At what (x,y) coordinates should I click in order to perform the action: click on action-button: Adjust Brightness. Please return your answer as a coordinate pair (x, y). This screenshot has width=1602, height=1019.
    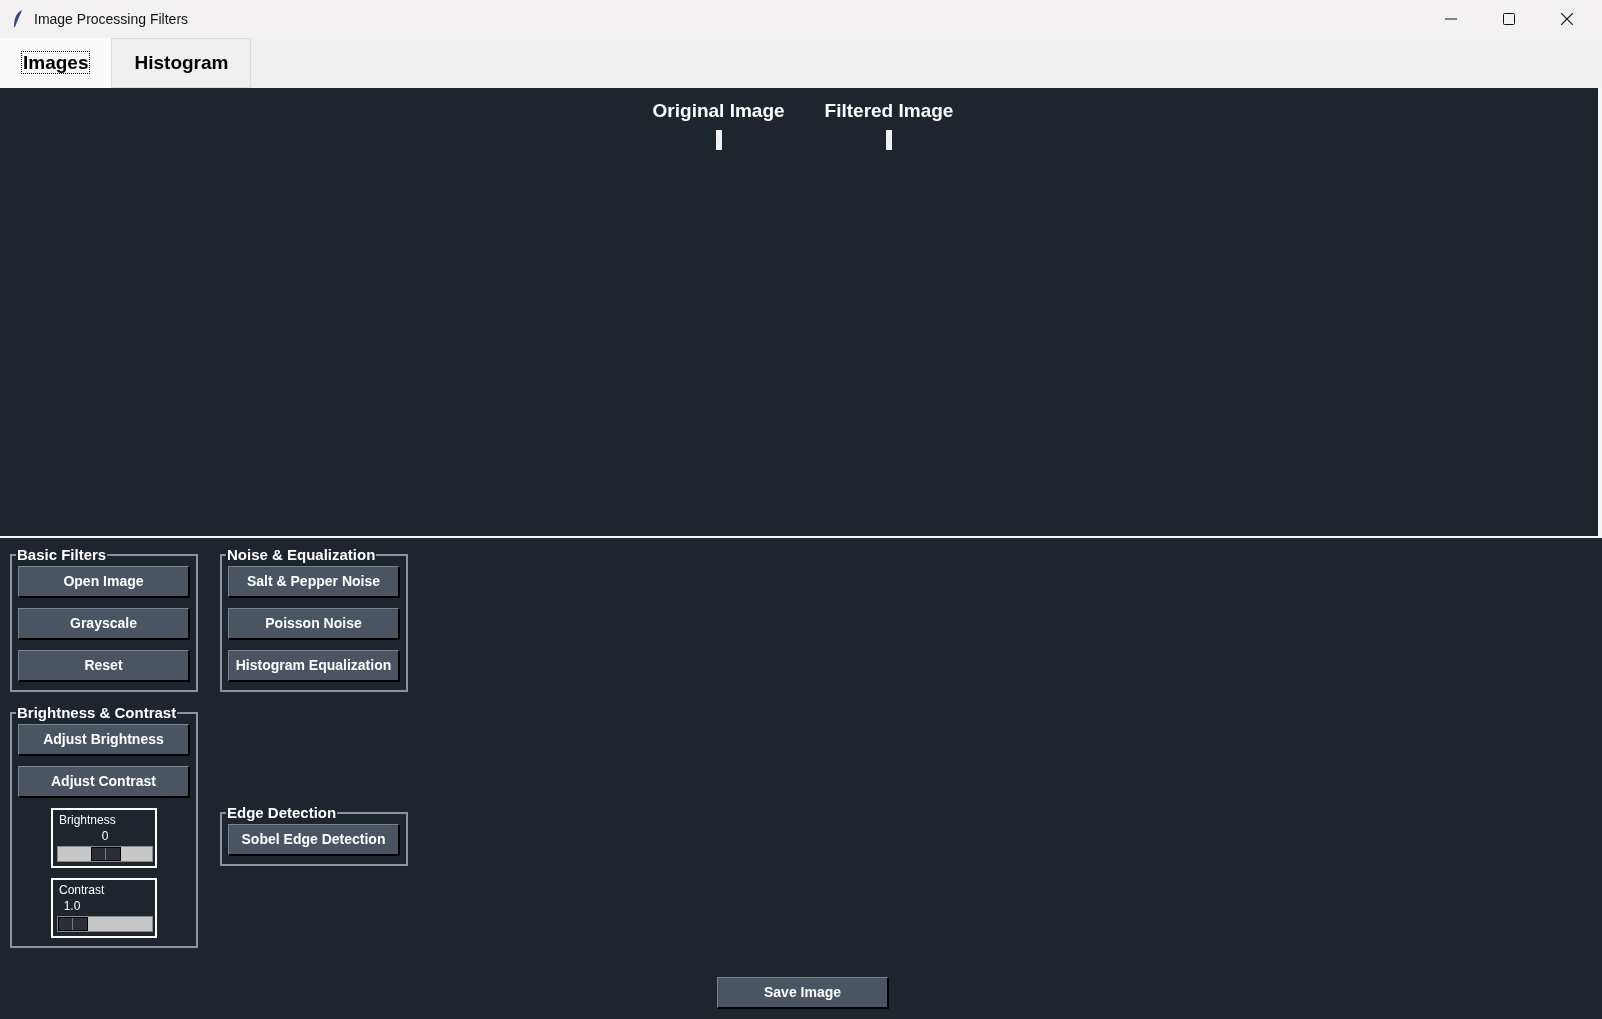
    Looking at the image, I should click on (104, 740).